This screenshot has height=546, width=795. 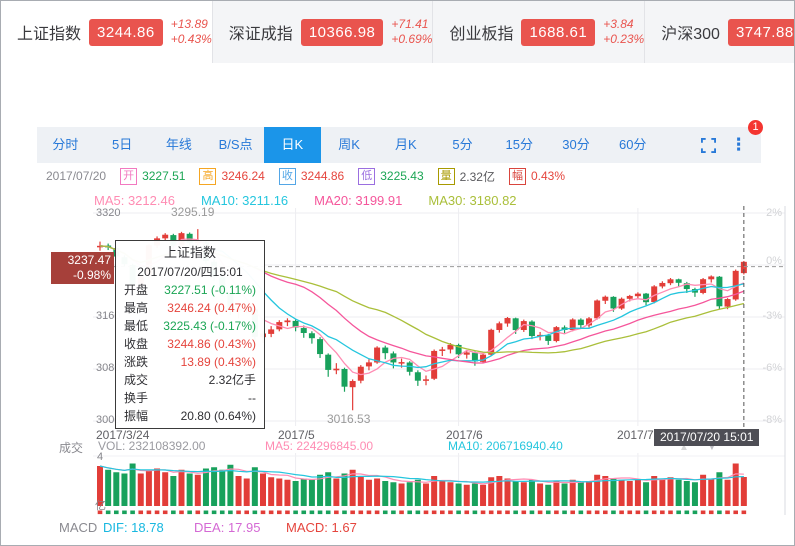 I want to click on tooltip-amplitude-value: 20.80 (0.64%), so click(x=218, y=416).